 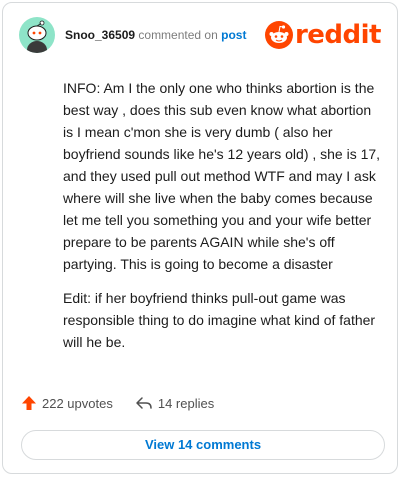 I want to click on reply-arrow-icon, so click(x=144, y=403).